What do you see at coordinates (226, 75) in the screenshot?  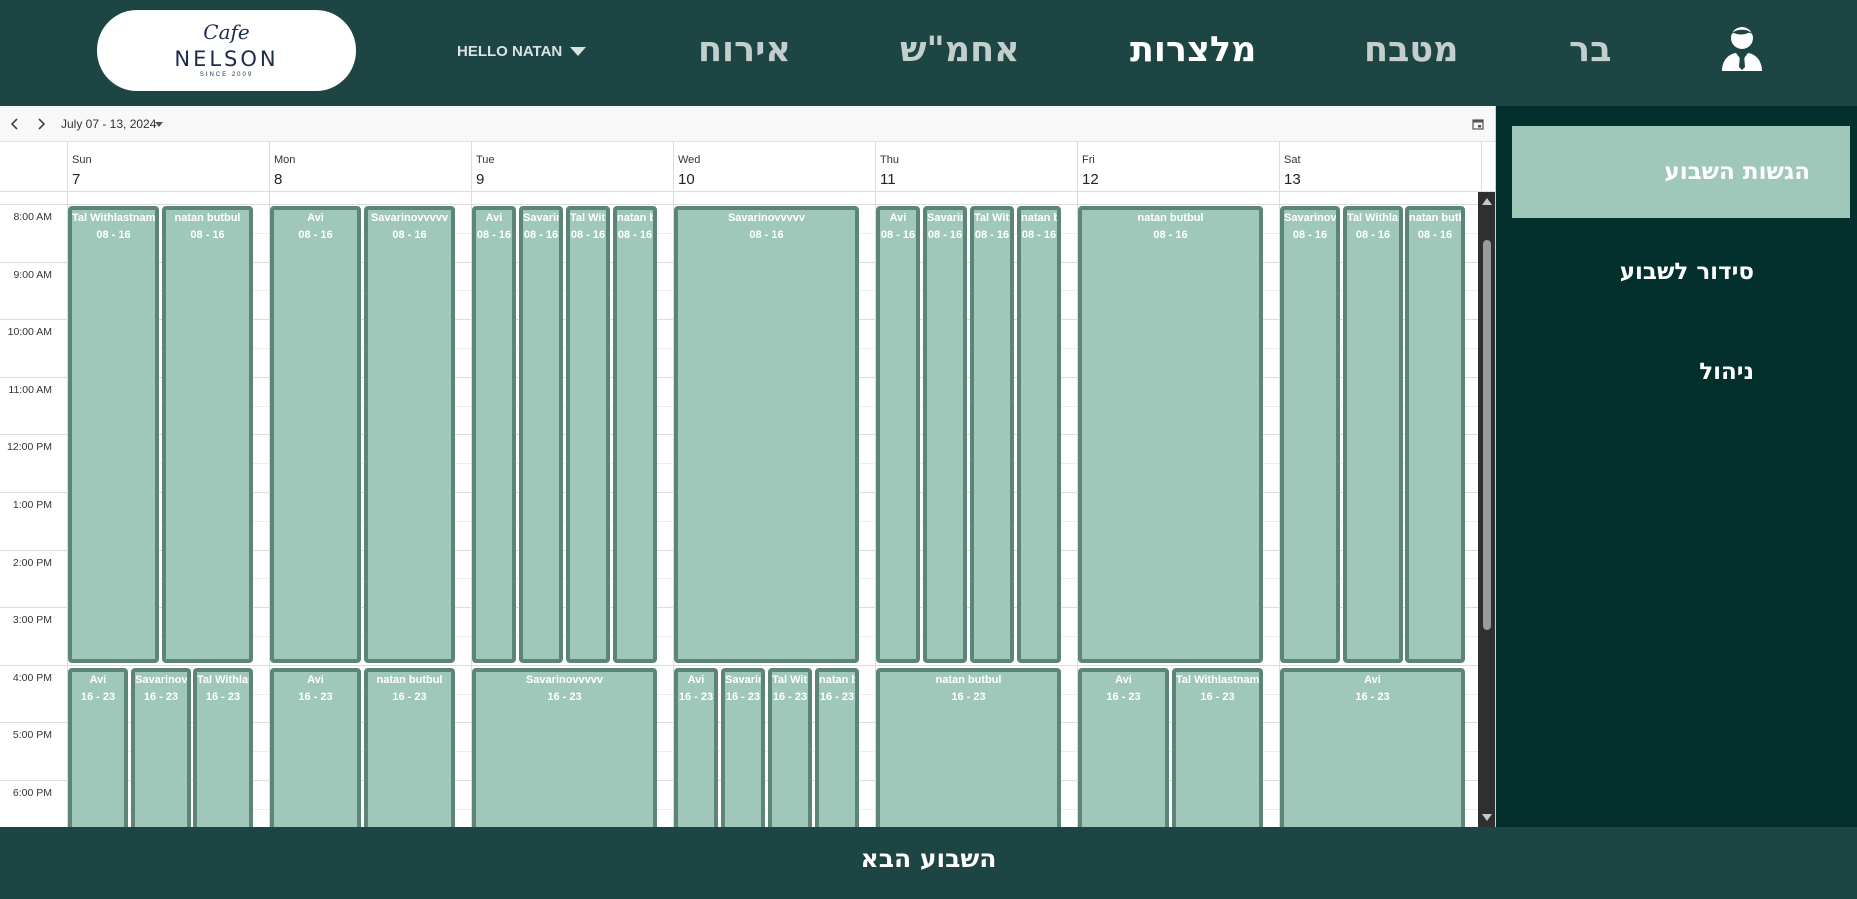 I see `logo-since: SINCE 2009` at bounding box center [226, 75].